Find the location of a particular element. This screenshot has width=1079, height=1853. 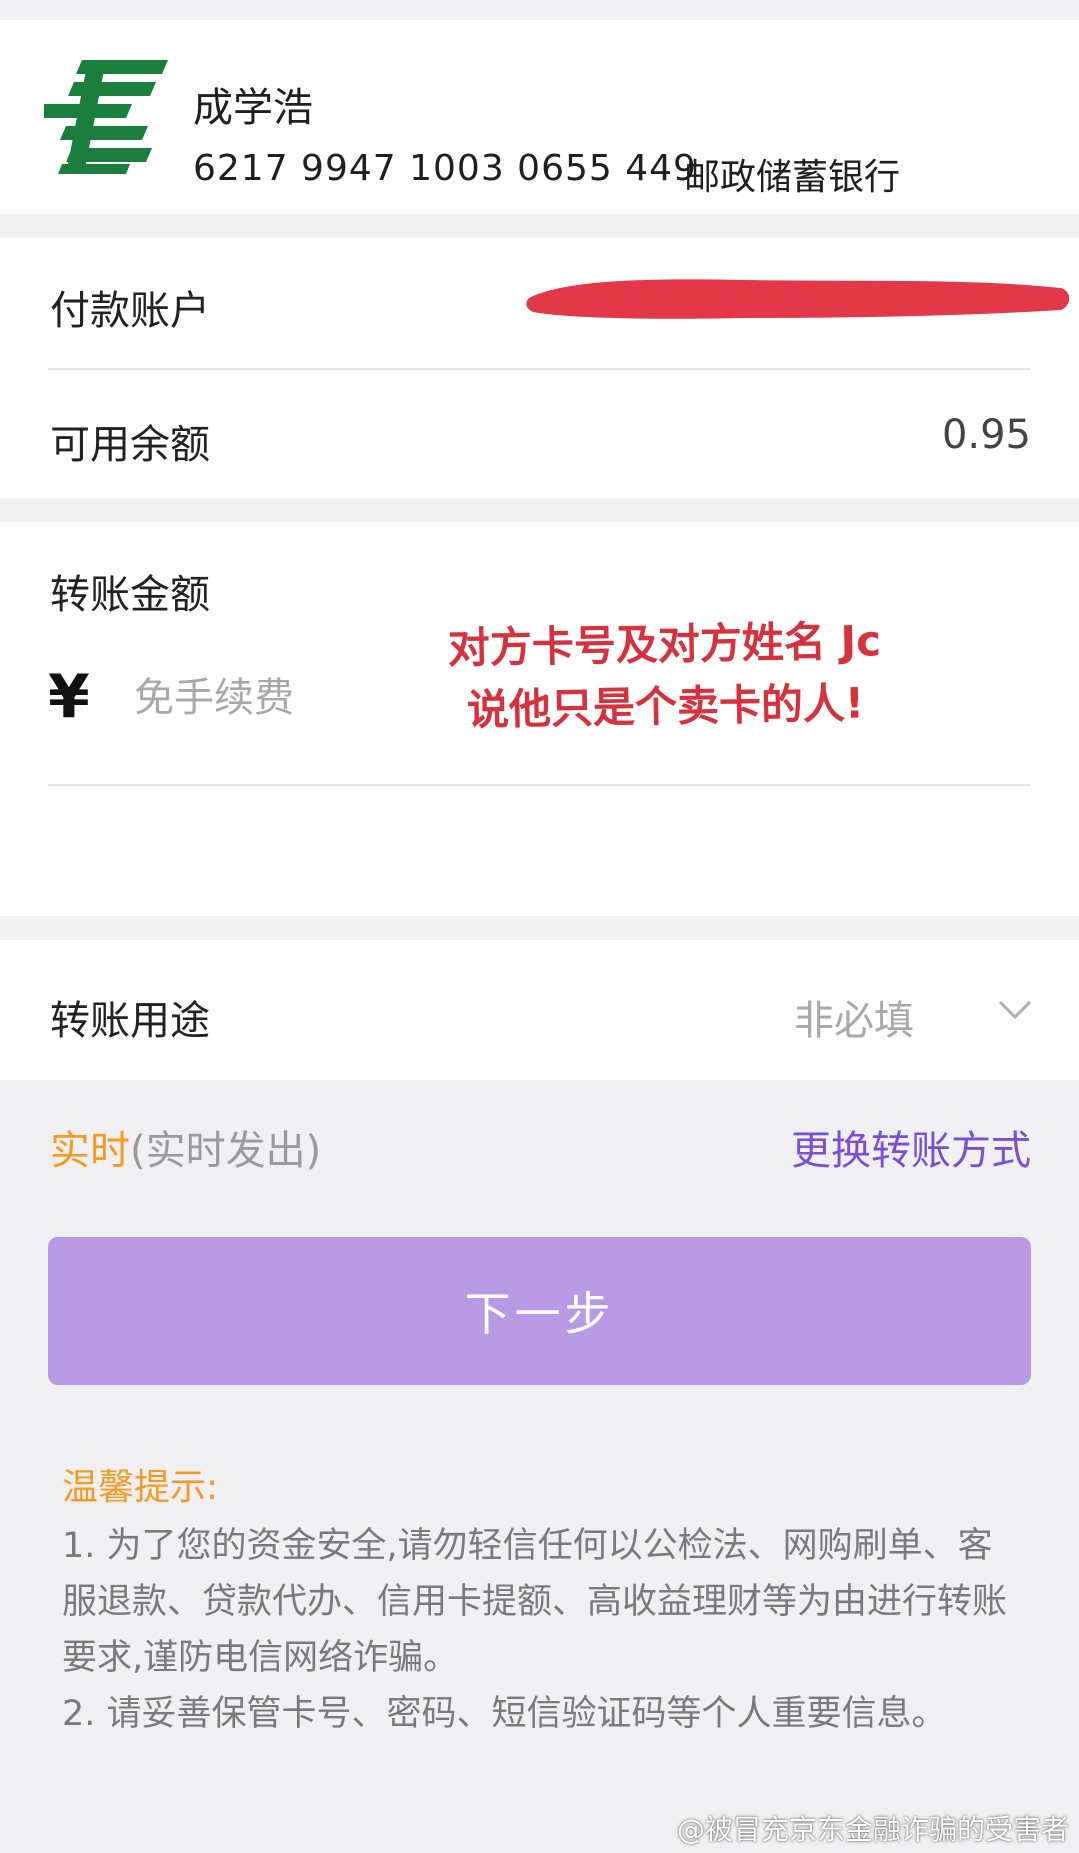

transfer-mode-sub-label: (实时发出) is located at coordinates (226, 1151).